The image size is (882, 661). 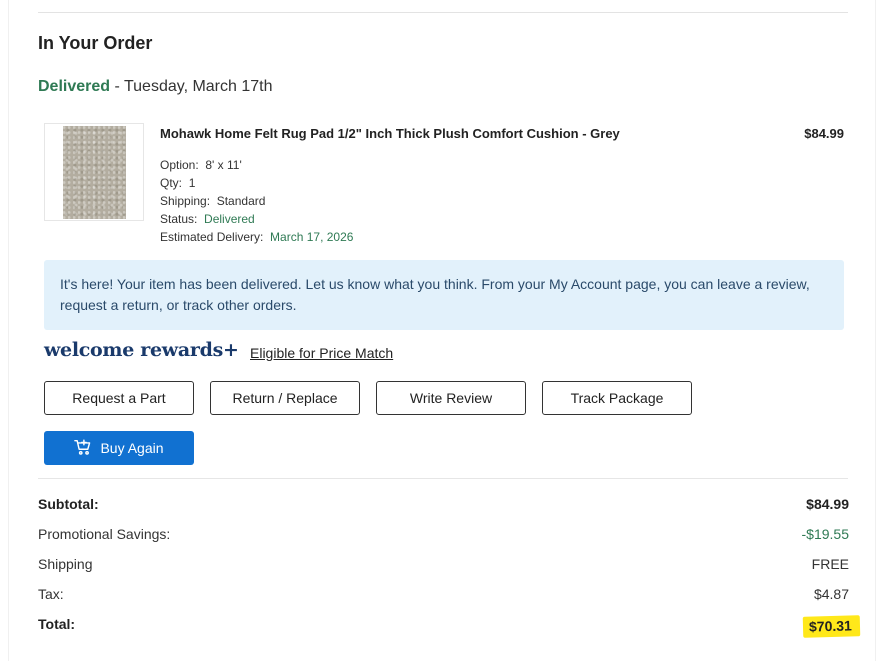 What do you see at coordinates (451, 398) in the screenshot?
I see `write-review-button: Write Review` at bounding box center [451, 398].